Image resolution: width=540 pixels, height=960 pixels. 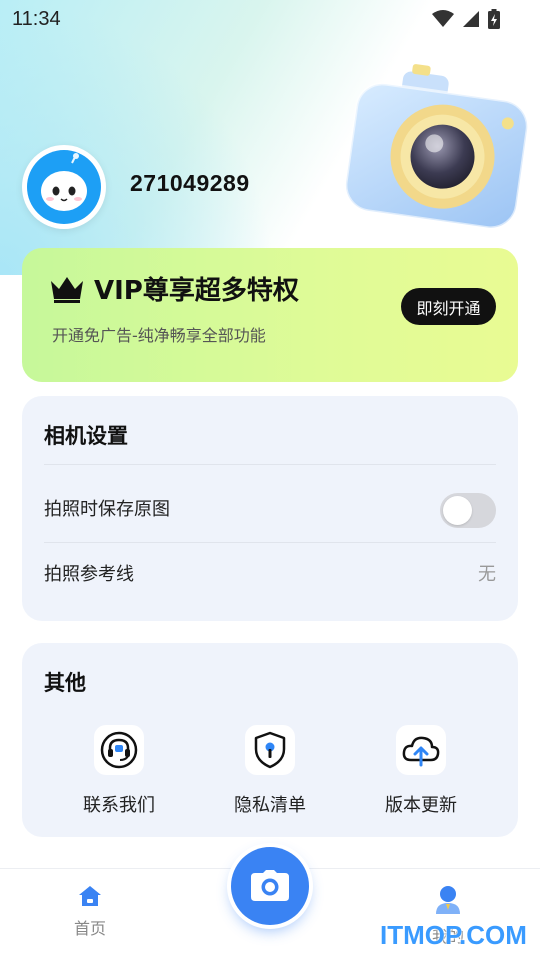 What do you see at coordinates (443, 18) in the screenshot?
I see `wifi-icon` at bounding box center [443, 18].